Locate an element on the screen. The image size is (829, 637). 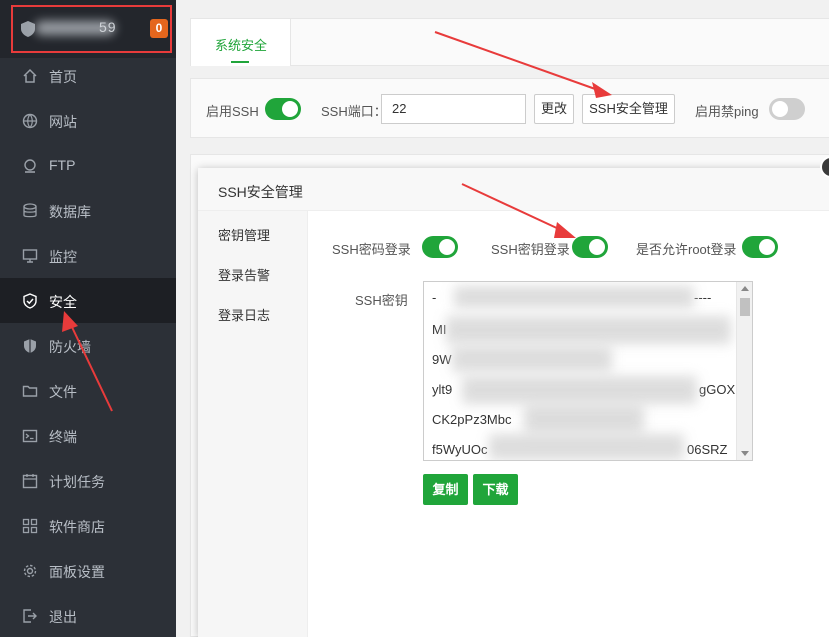
modal-side-menu: 密钥管理 登录告警 登录日志 is located at coordinates (253, 424).